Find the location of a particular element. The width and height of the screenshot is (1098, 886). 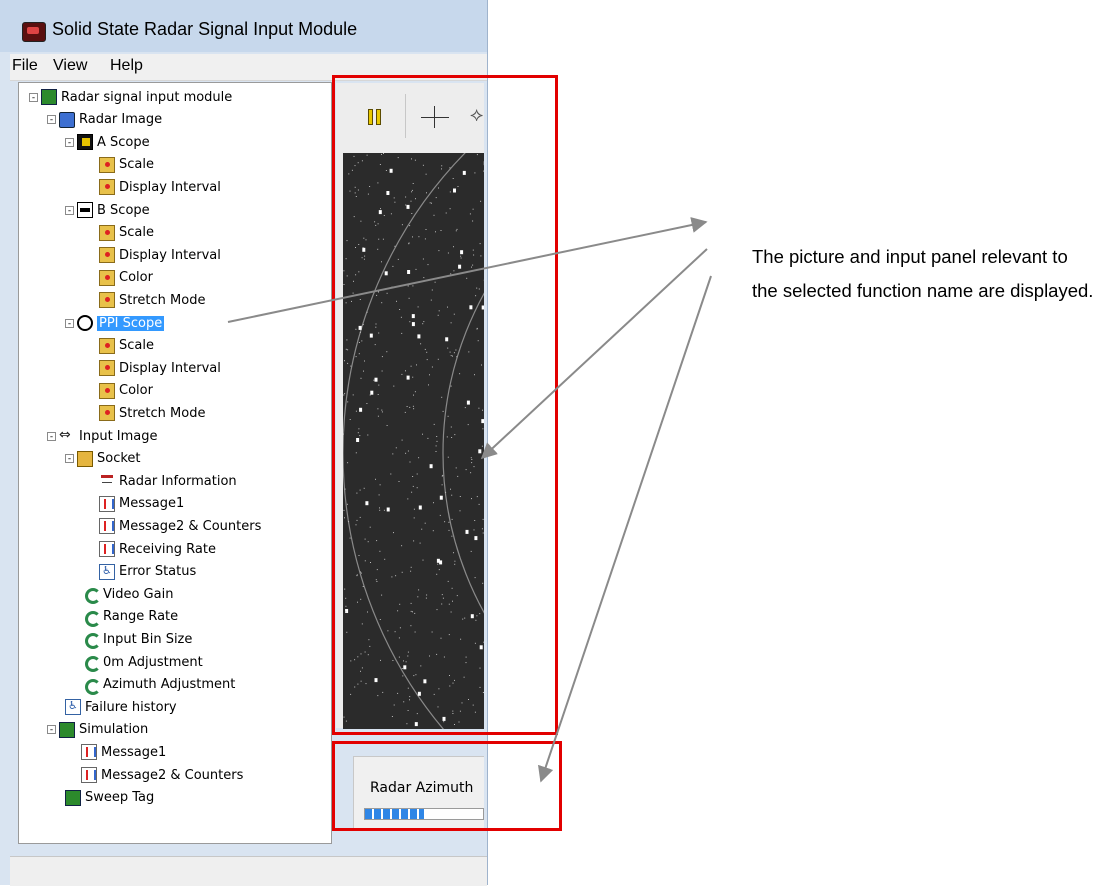

highlight-box-input-panel is located at coordinates (447, 786).